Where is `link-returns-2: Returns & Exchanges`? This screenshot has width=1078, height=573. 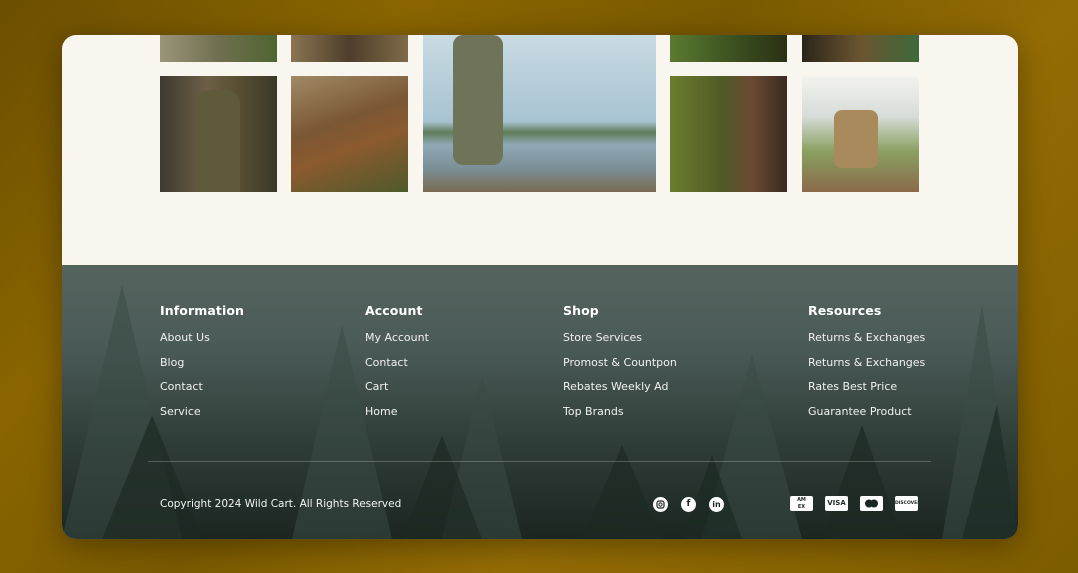 link-returns-2: Returns & Exchanges is located at coordinates (866, 368).